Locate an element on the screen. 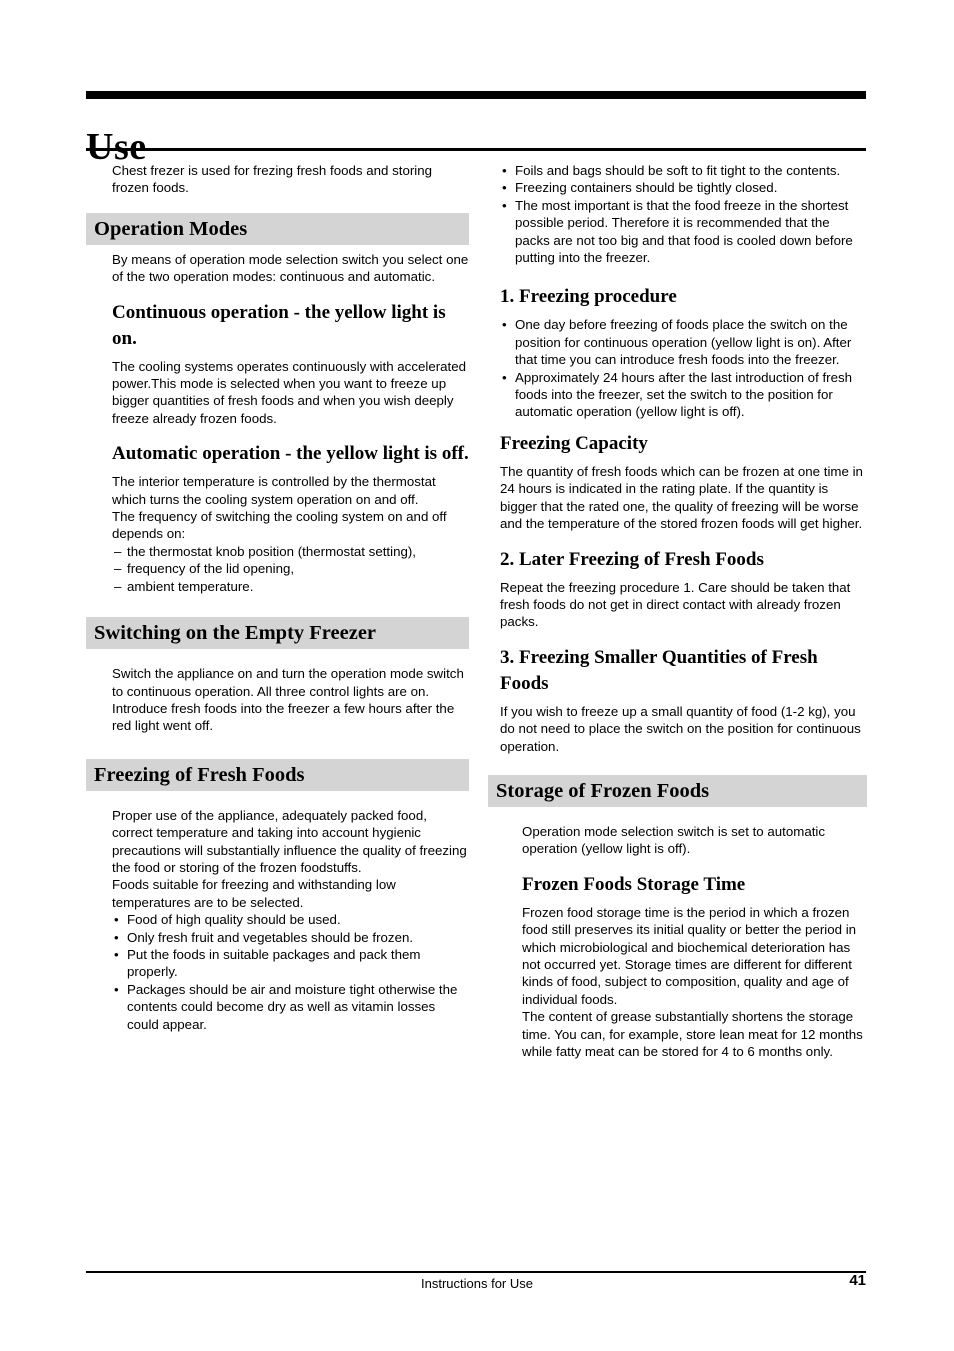 This screenshot has height=1351, width=954. section-heading-storage-of-frozen-foods: Storage of Frozen Foods is located at coordinates (677, 790).